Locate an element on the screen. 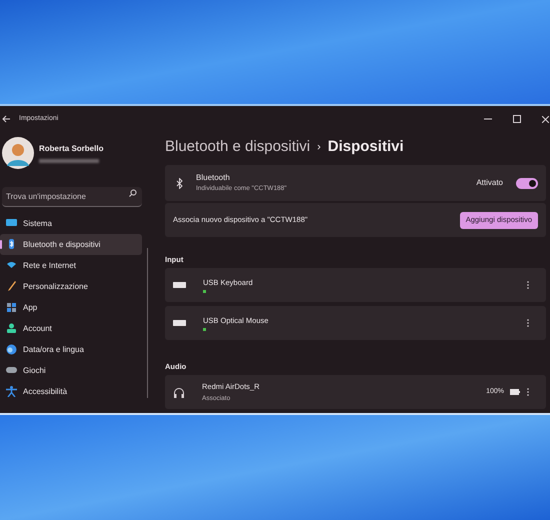  close-icon is located at coordinates (545, 119).